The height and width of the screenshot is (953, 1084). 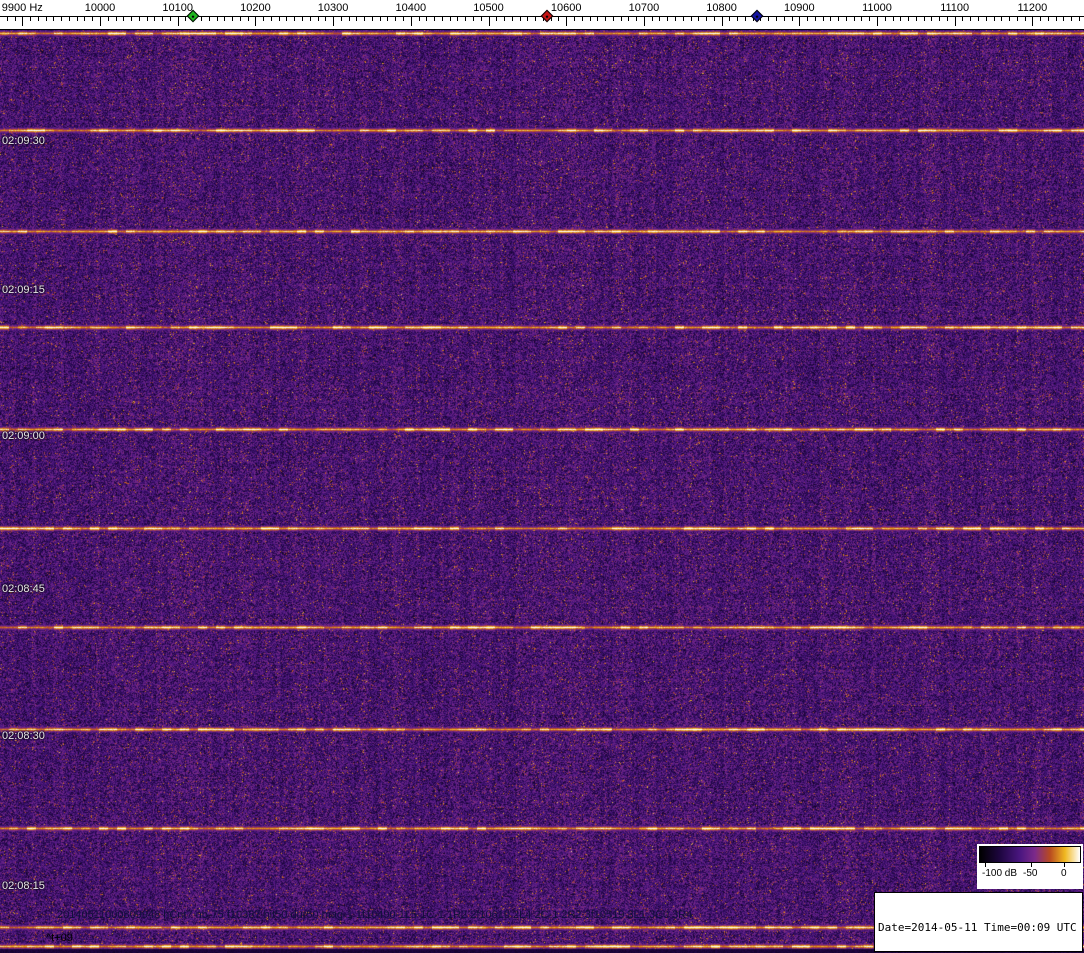 I want to click on time-cursor-label: ^t+09, so click(x=59, y=938).